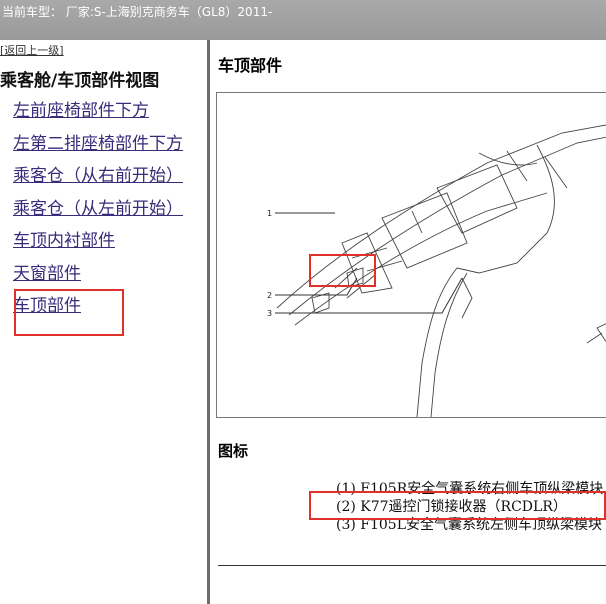  I want to click on page-title: 车顶部件, so click(250, 65).